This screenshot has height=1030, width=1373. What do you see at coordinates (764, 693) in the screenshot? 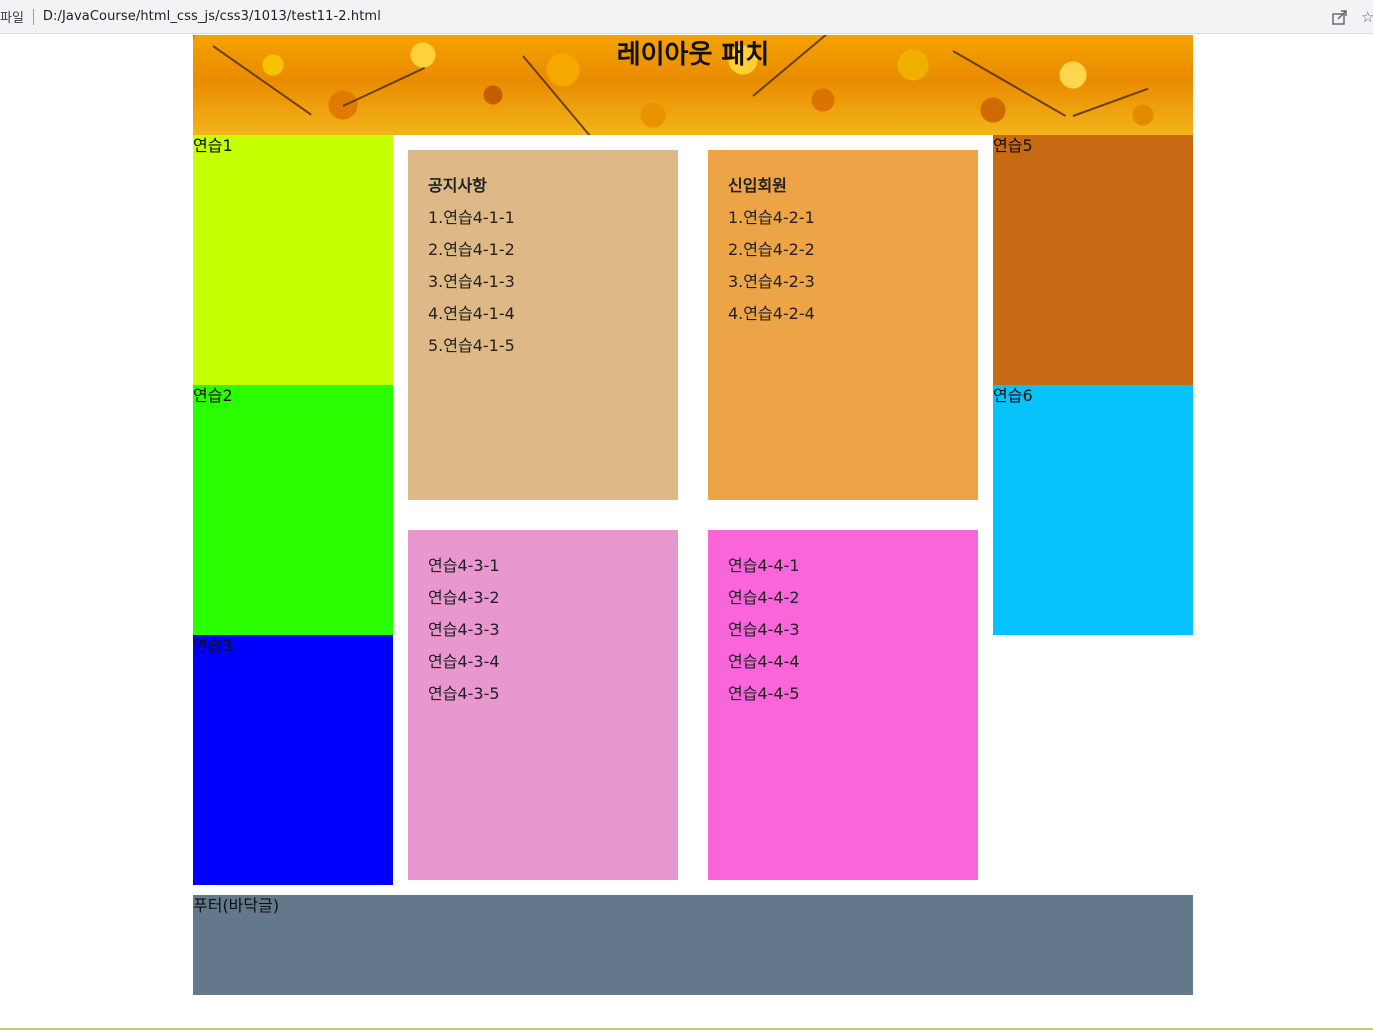
I see `list-item: 연습4-4-5` at bounding box center [764, 693].